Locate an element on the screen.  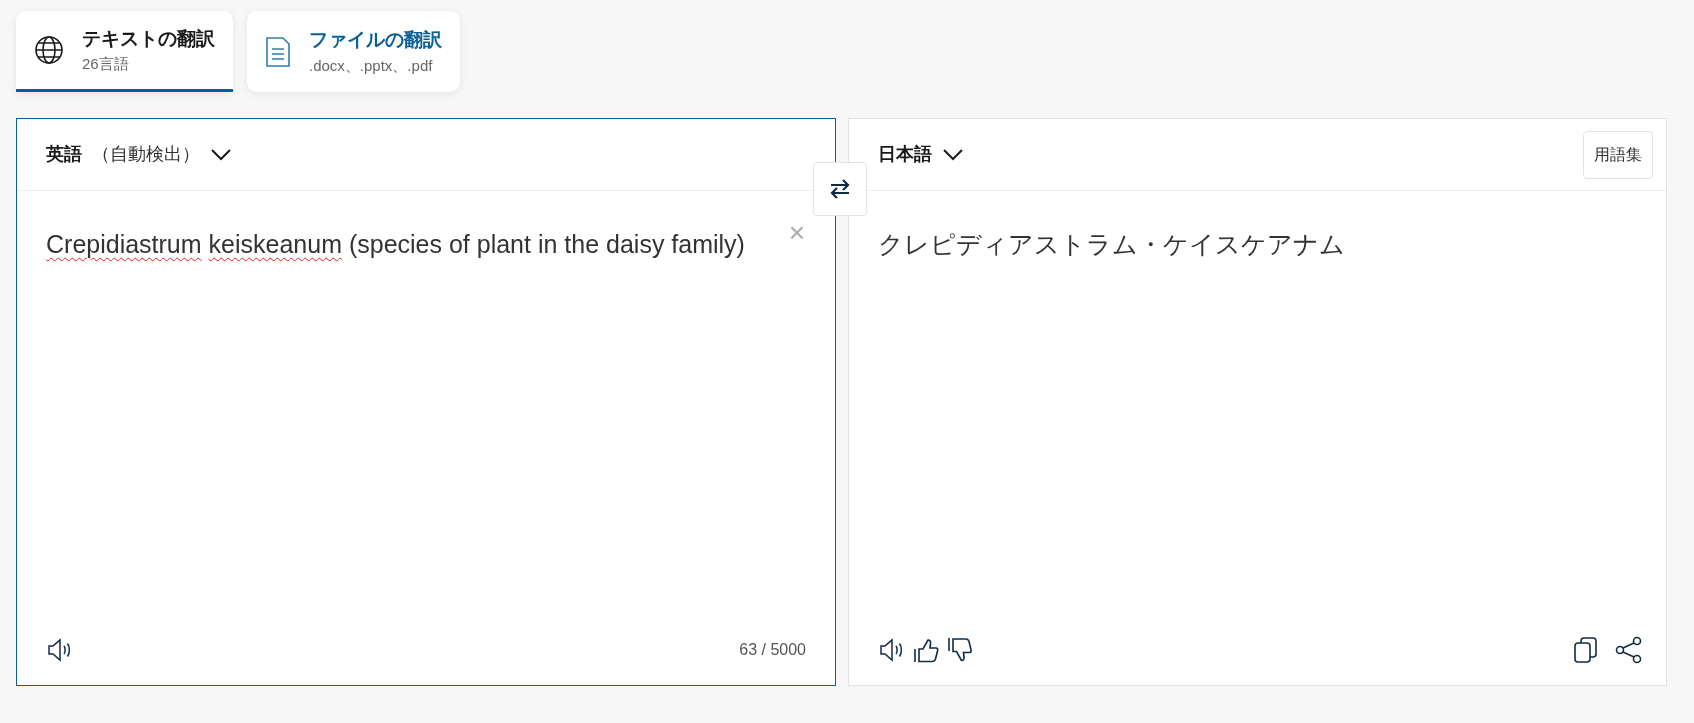
translated-text: クレピディアストラム・ケイスケアナム is located at coordinates (1112, 244).